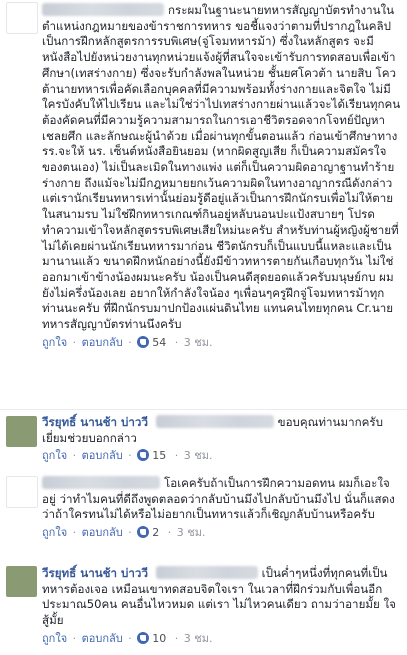 The width and height of the screenshot is (407, 655). I want to click on post-actions: ถูกใจ · ตอบกลับ · 54 · 3 ชม., so click(127, 342).